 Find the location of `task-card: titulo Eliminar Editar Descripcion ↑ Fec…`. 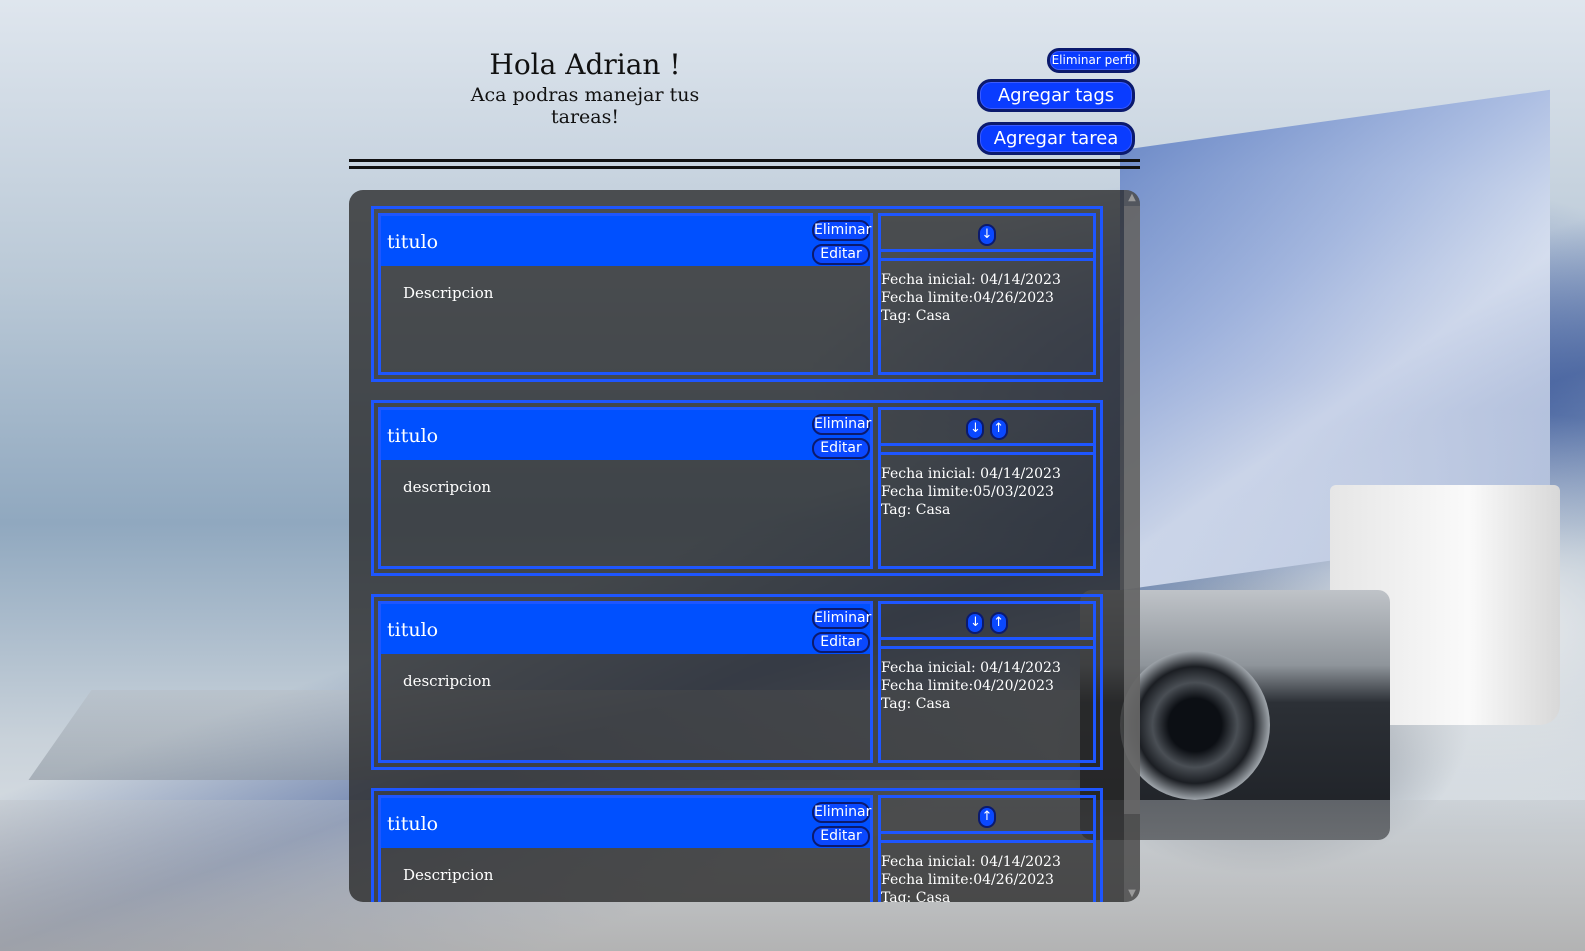

task-card: titulo Eliminar Editar Descripcion ↑ Fec… is located at coordinates (737, 845).